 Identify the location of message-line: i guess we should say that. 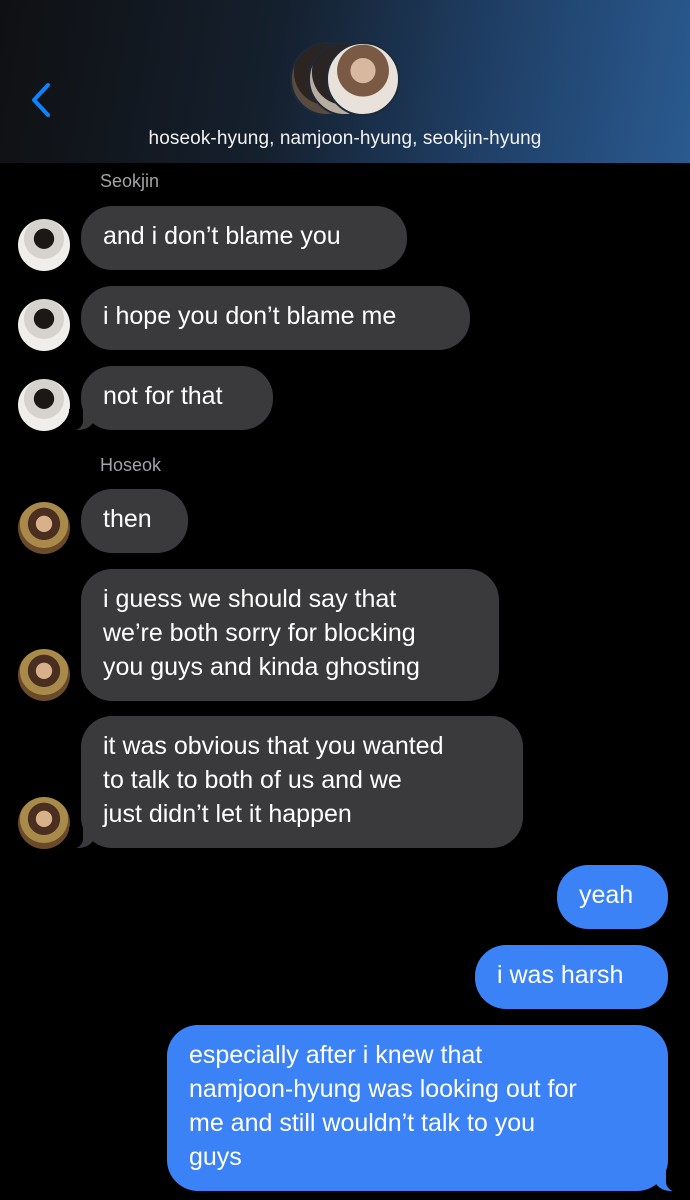
(250, 599).